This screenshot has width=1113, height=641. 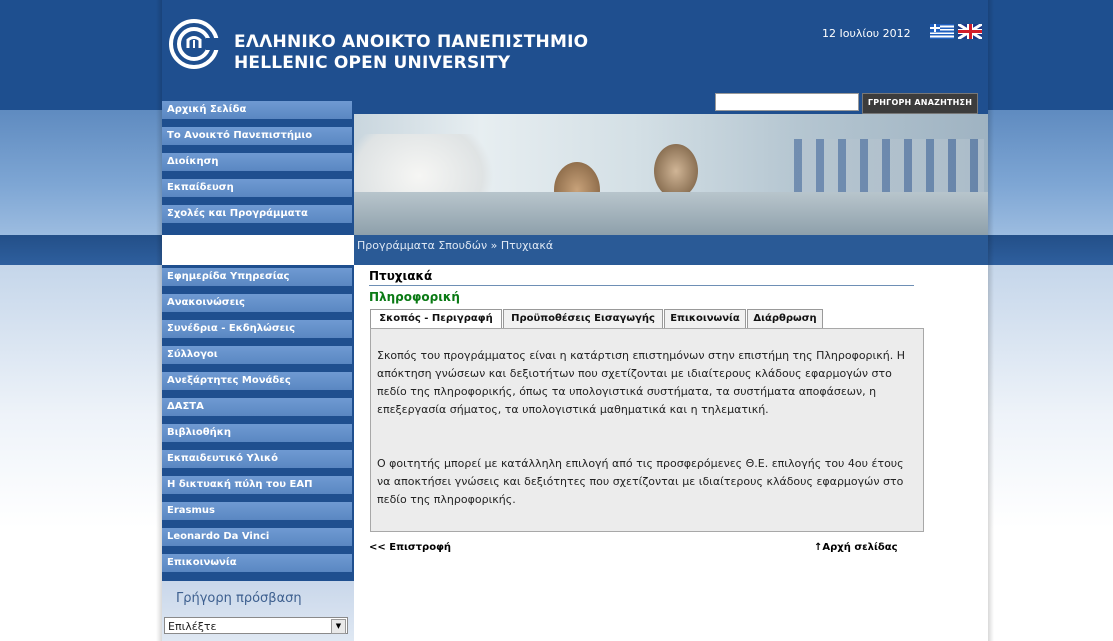 What do you see at coordinates (257, 511) in the screenshot?
I see `sidebar-item-erasmus: Erasmus` at bounding box center [257, 511].